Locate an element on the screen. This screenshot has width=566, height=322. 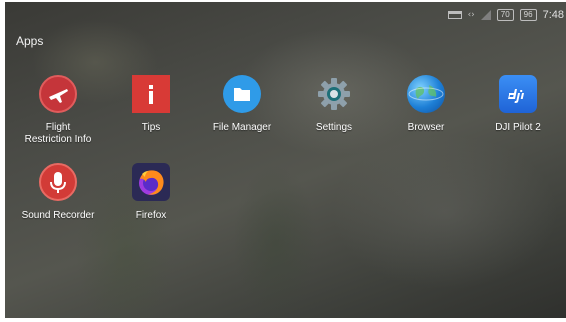
app-browser: Browser is located at coordinates (426, 104).